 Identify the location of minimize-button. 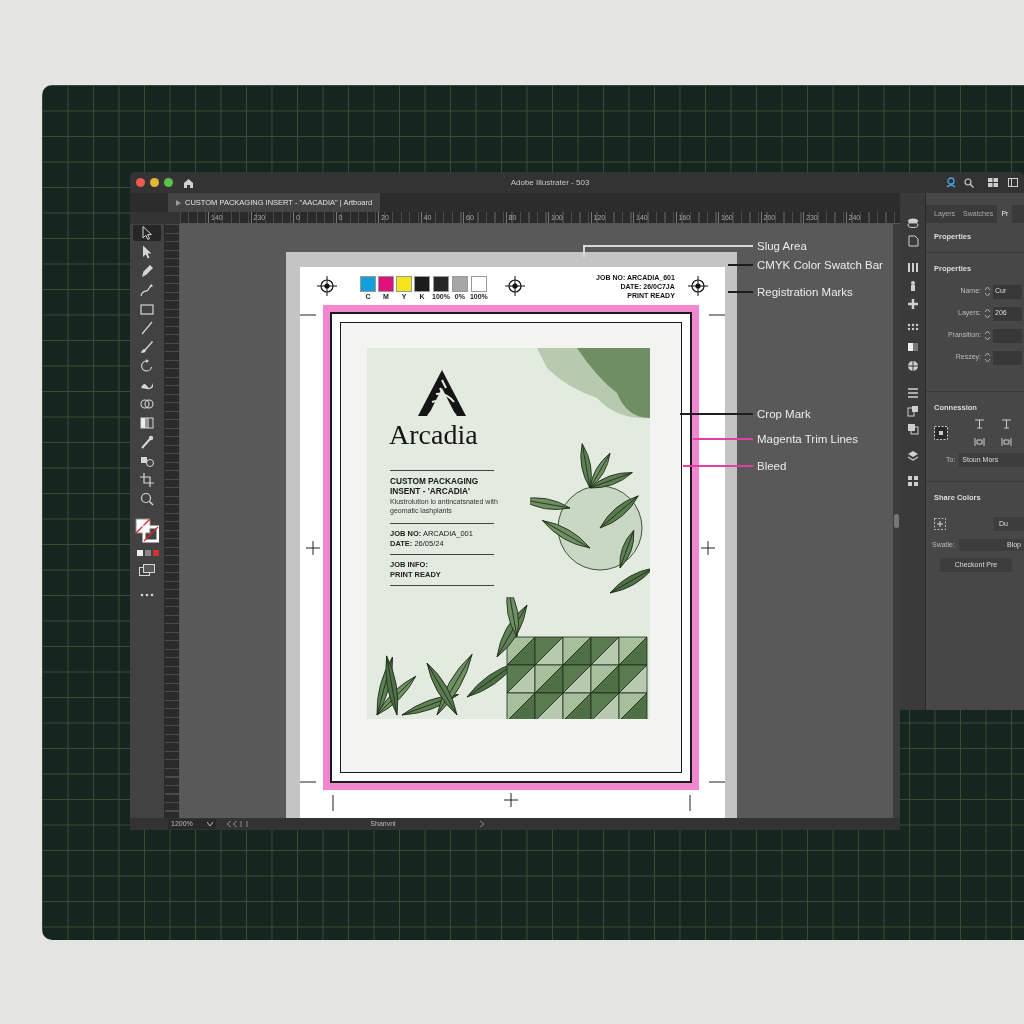
(154, 182).